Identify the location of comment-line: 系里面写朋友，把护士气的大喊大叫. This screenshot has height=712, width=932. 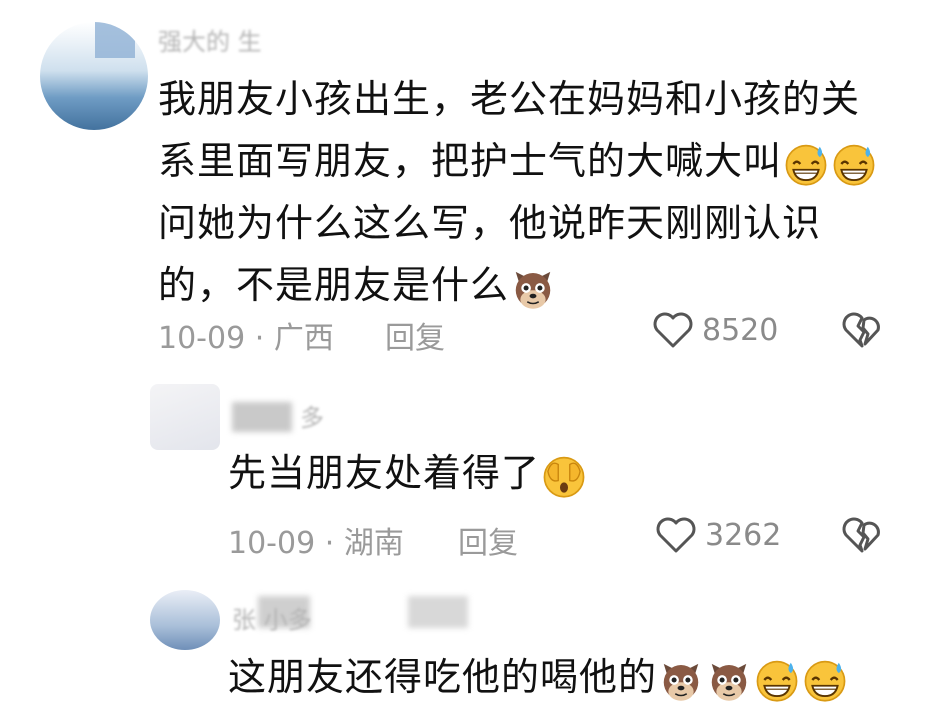
(528, 161).